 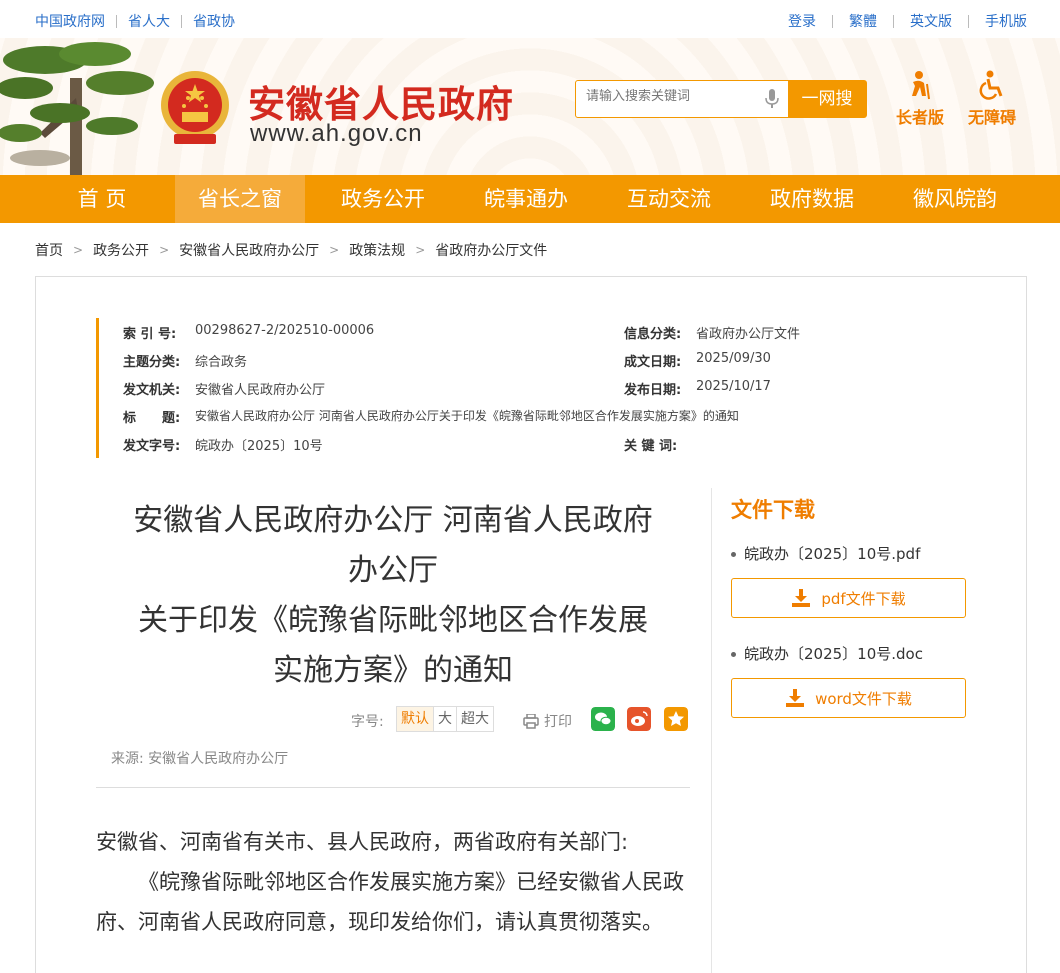 What do you see at coordinates (260, 390) in the screenshot?
I see `meta-value: 安徽省人民政府办公厅` at bounding box center [260, 390].